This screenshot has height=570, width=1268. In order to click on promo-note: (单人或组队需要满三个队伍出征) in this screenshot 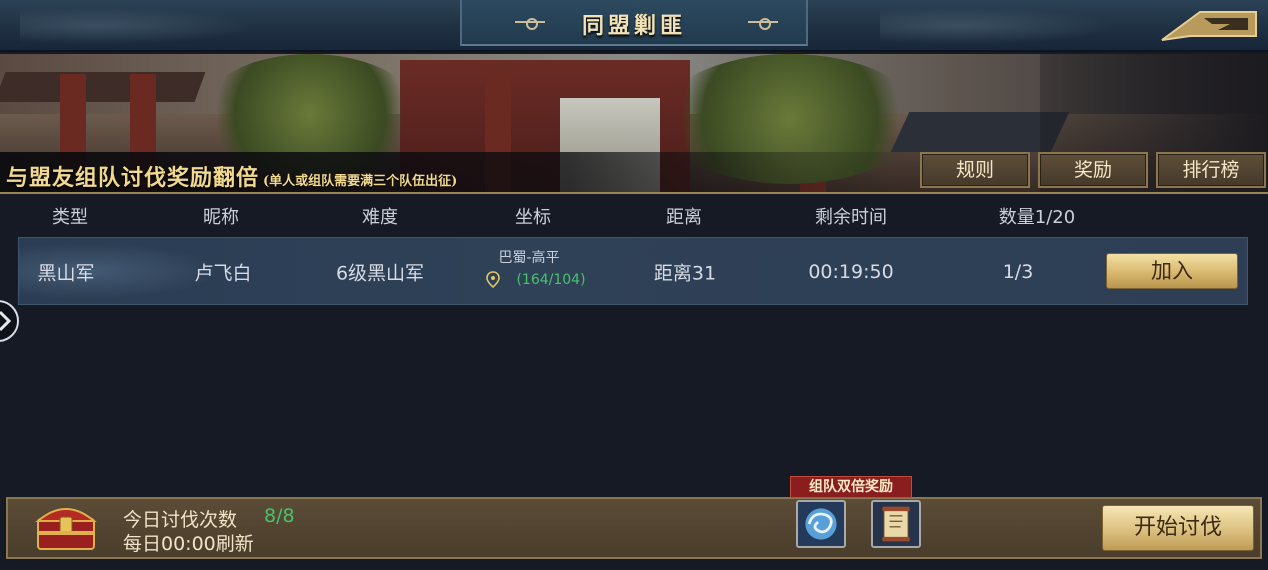, I will do `click(360, 181)`.